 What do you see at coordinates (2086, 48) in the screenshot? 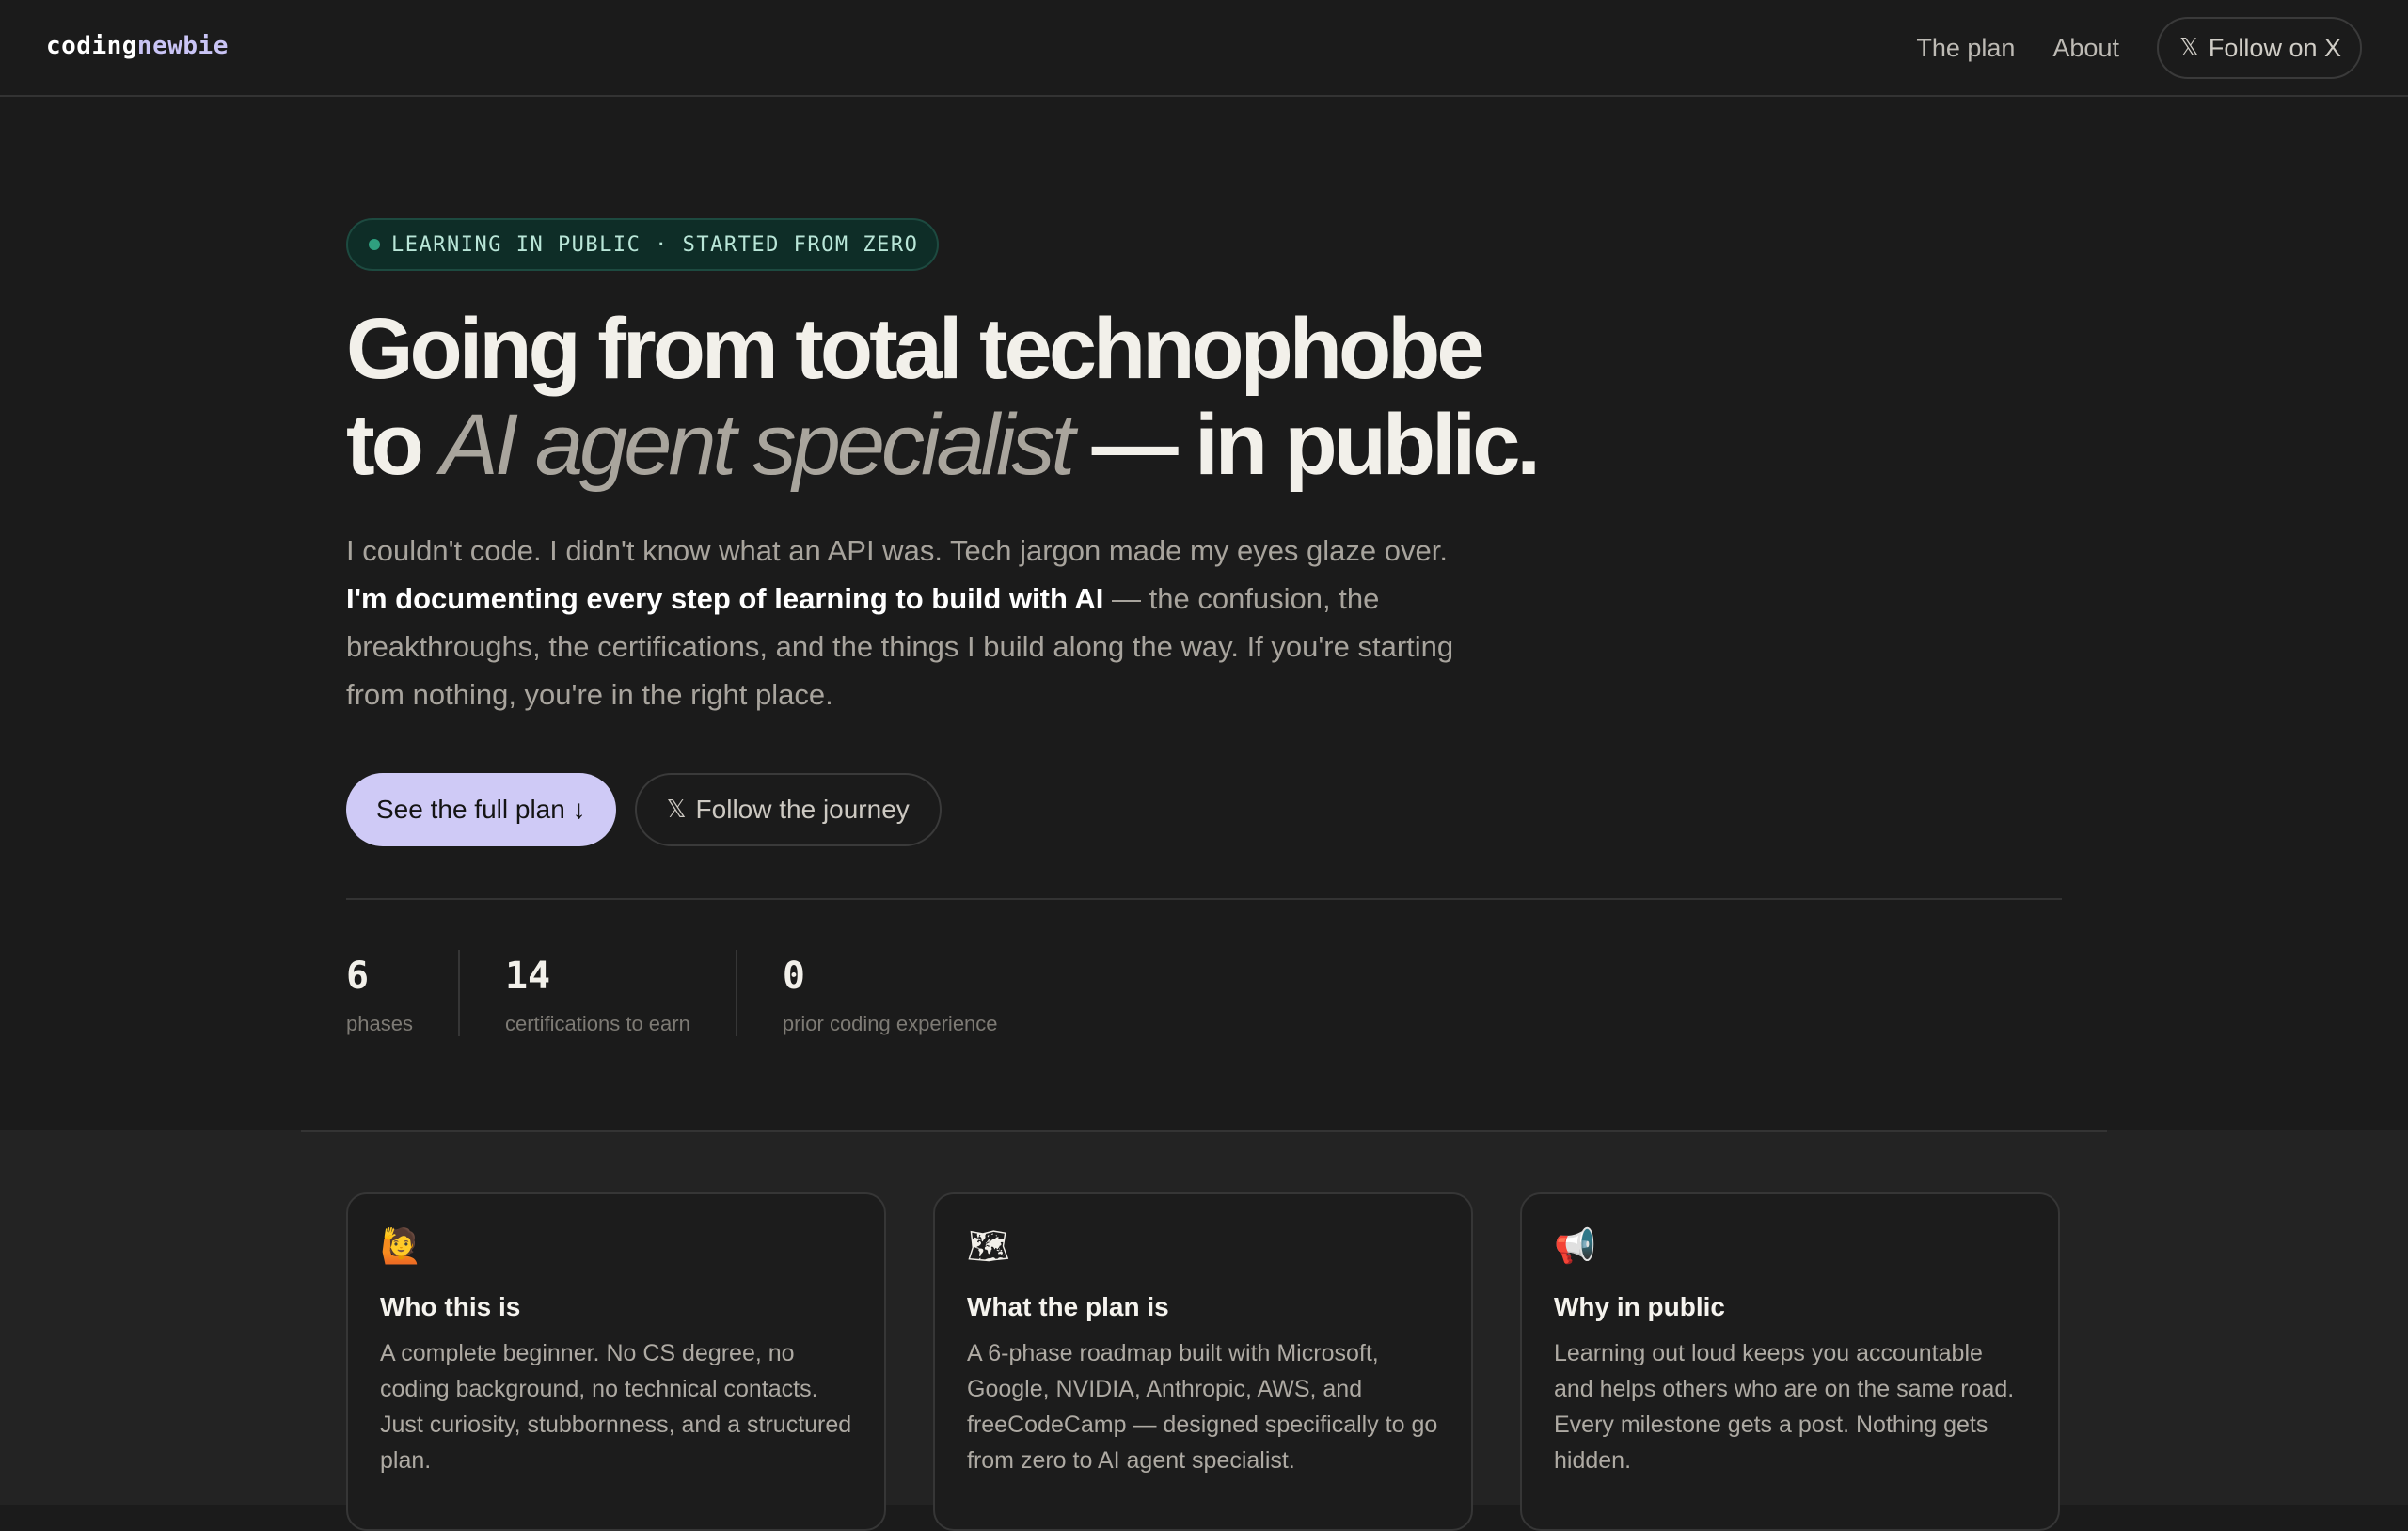
I see `nav-link-about: About` at bounding box center [2086, 48].